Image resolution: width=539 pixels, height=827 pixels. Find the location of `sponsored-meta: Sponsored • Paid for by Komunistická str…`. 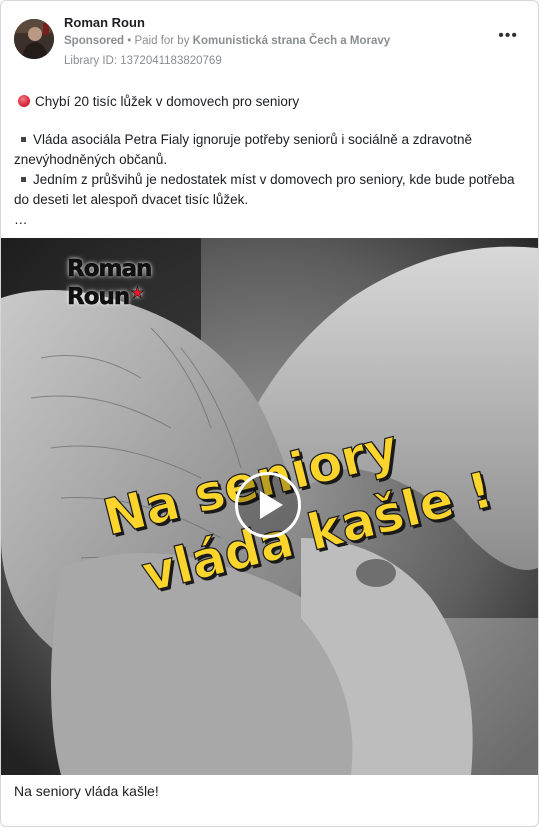

sponsored-meta: Sponsored • Paid for by Komunistická str… is located at coordinates (227, 41).